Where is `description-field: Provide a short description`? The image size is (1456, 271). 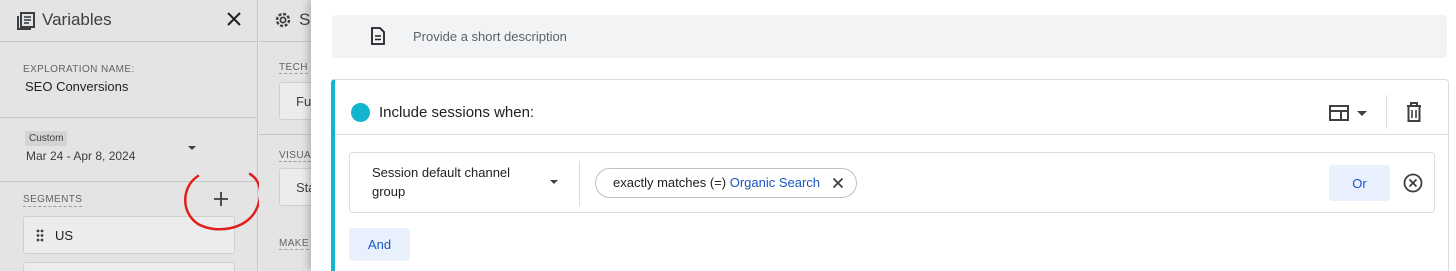
description-field: Provide a short description is located at coordinates (889, 36).